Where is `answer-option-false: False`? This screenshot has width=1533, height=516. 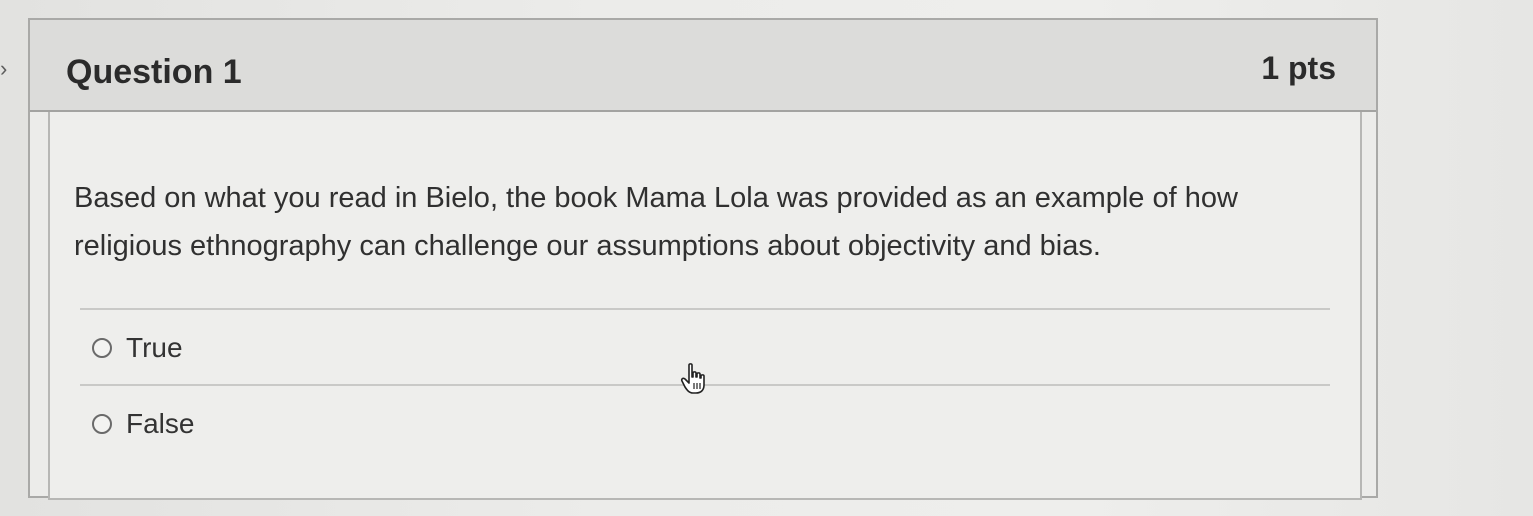 answer-option-false: False is located at coordinates (143, 424).